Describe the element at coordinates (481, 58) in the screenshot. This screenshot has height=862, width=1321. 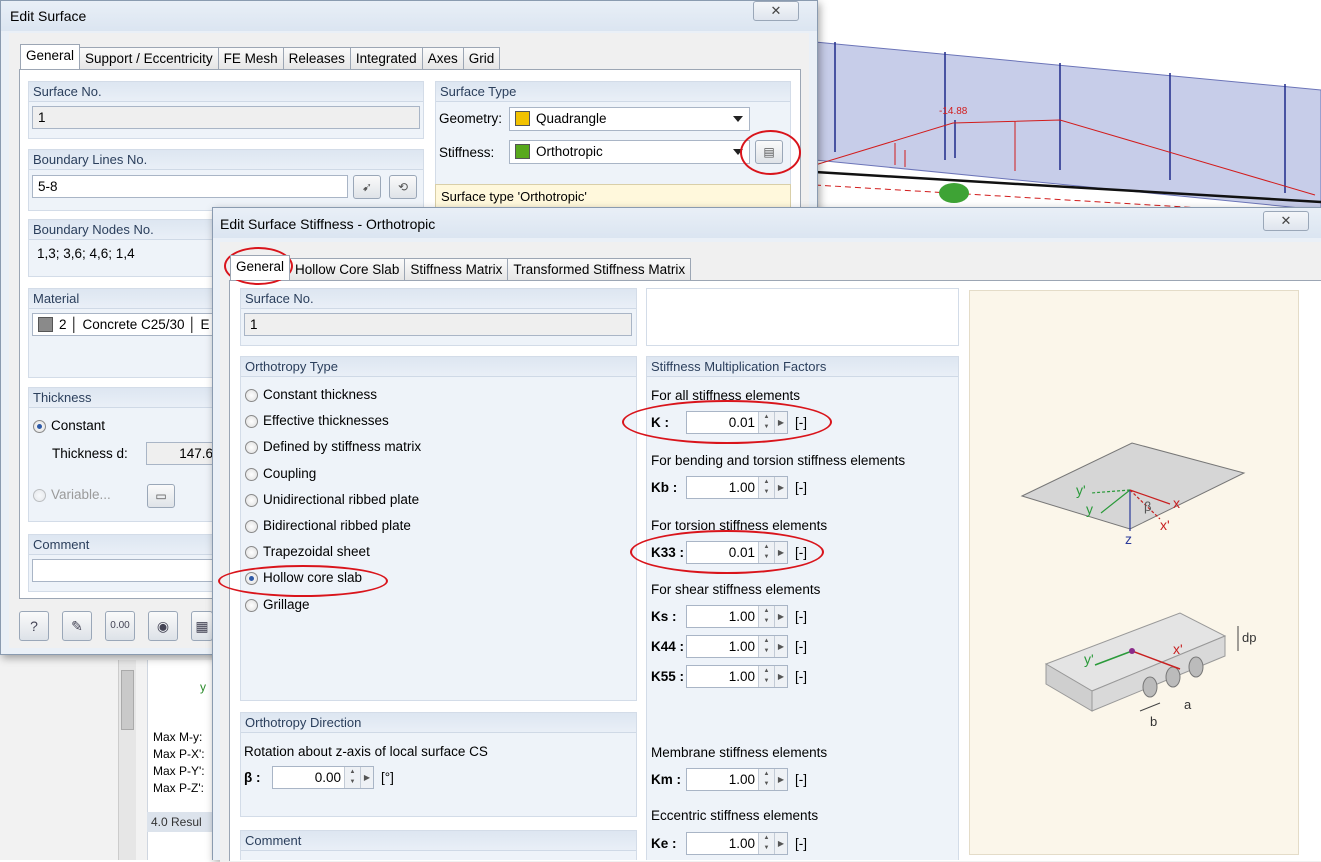
I see `tab-grid: Grid` at that location.